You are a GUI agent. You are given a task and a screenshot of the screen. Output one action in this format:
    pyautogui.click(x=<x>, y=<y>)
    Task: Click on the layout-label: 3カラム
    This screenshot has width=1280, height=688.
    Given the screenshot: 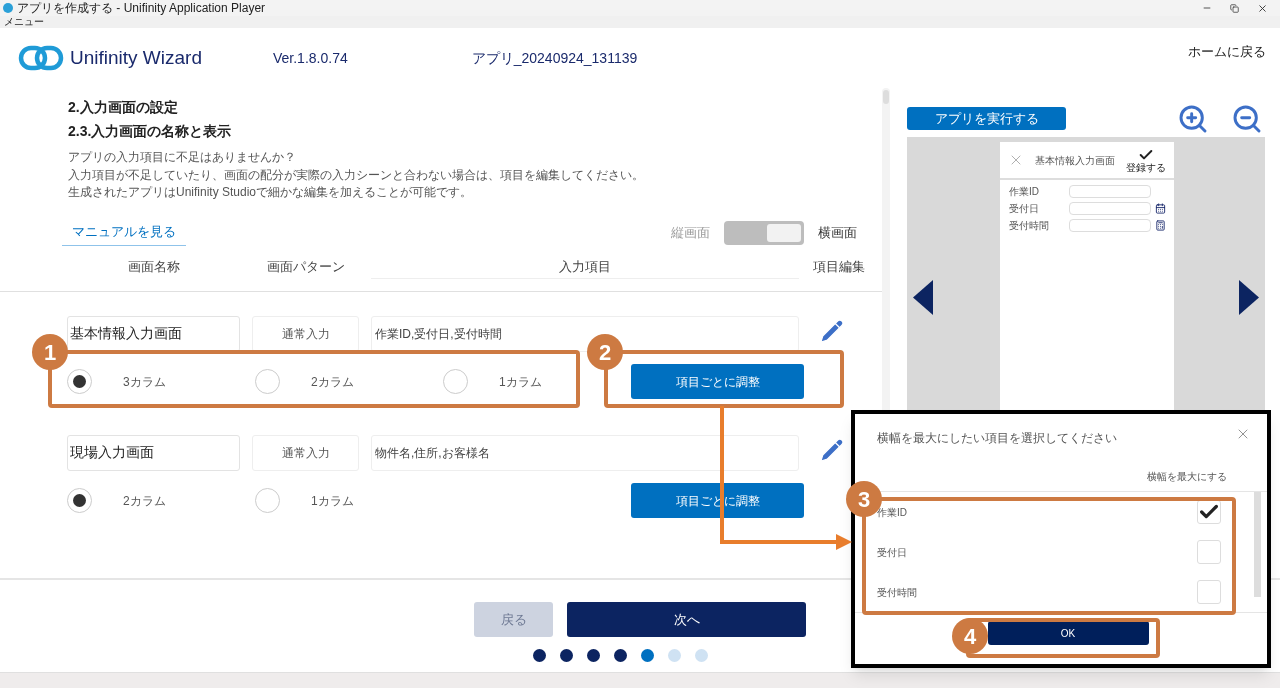 What is the action you would take?
    pyautogui.click(x=144, y=382)
    